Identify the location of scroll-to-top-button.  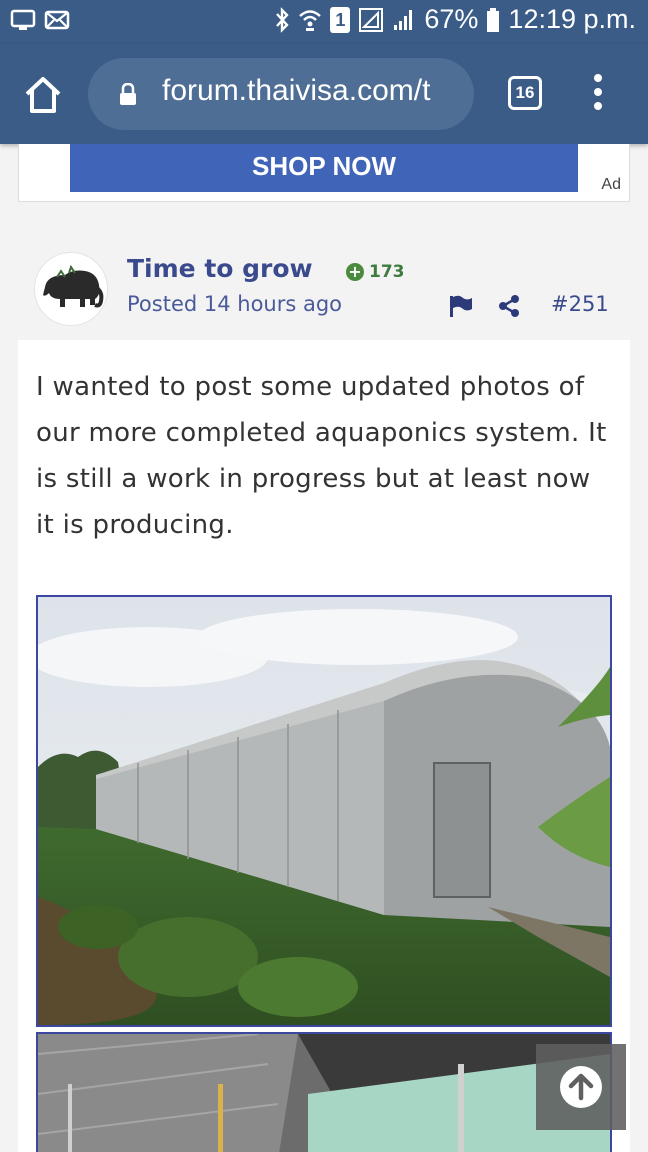
(581, 1087).